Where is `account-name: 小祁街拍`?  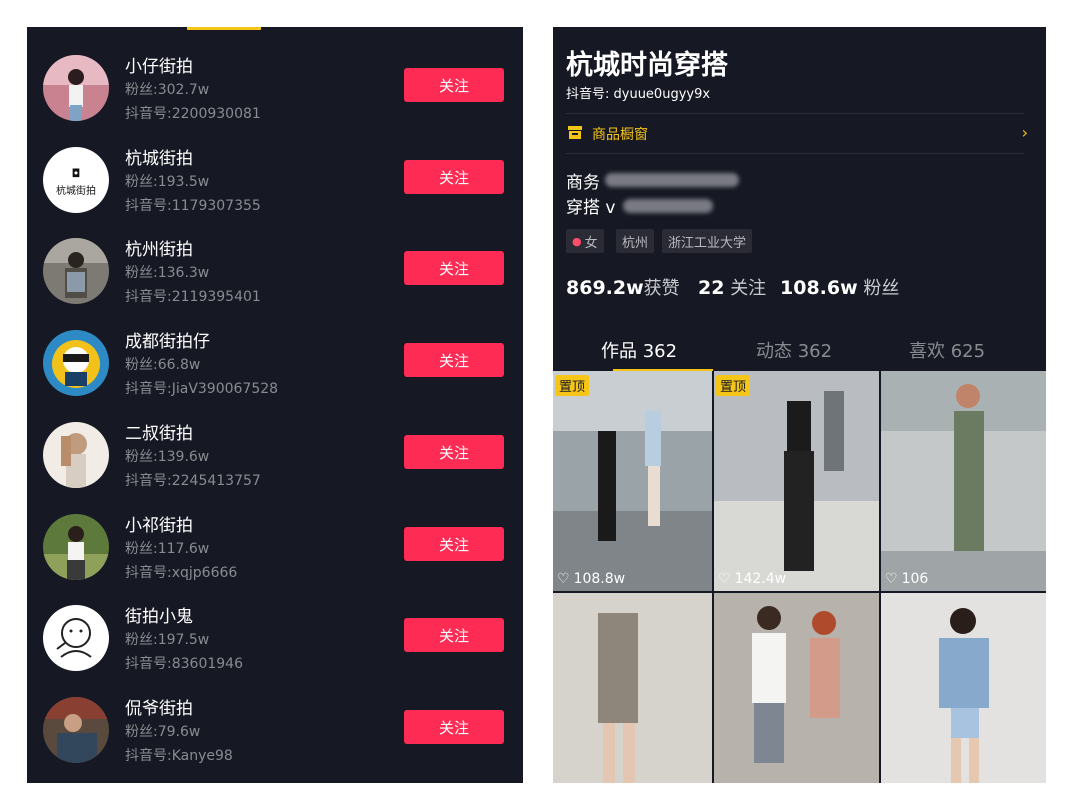 account-name: 小祁街拍 is located at coordinates (159, 523).